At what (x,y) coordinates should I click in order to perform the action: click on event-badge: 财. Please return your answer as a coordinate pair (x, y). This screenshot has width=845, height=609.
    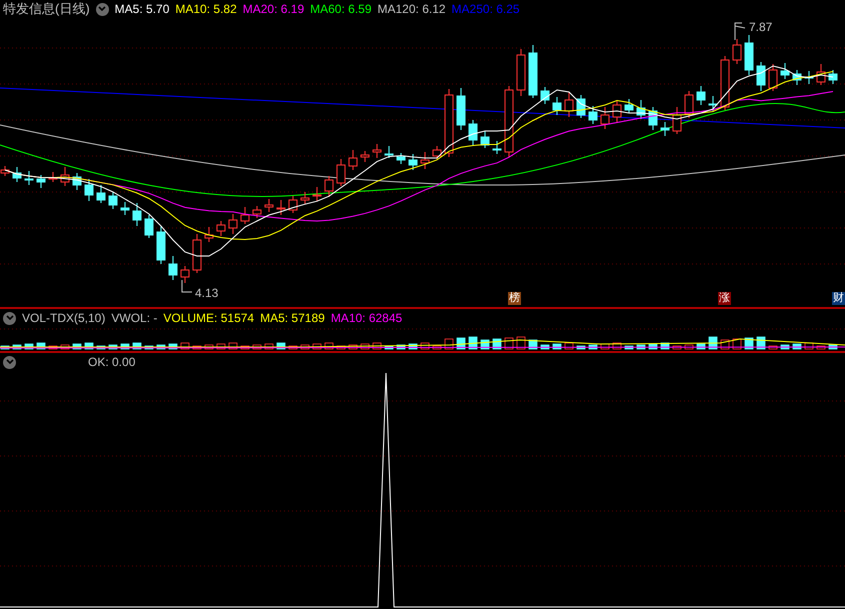
    Looking at the image, I should click on (838, 298).